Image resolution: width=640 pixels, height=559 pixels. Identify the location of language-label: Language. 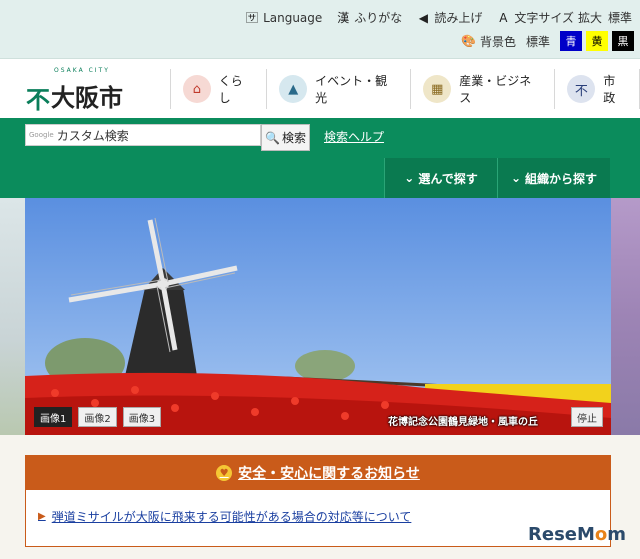
(293, 17).